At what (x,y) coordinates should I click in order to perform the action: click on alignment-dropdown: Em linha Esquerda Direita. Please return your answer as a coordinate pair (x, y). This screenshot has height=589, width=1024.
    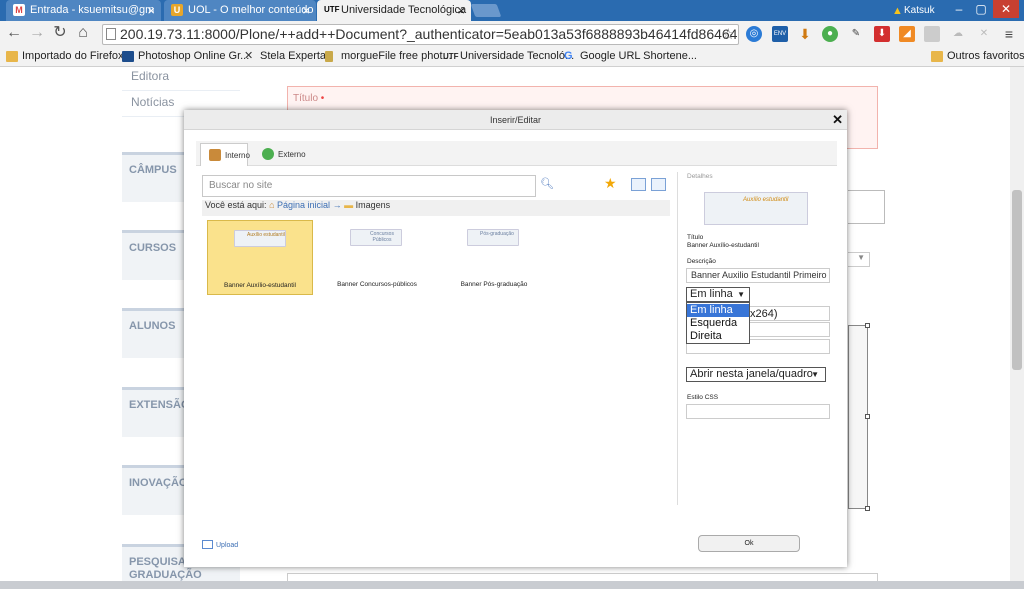
    Looking at the image, I should click on (718, 323).